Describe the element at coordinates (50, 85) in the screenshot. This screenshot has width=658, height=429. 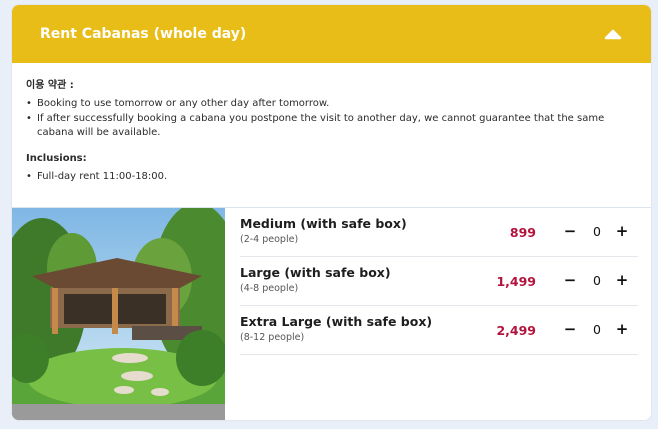
I see `terms-heading: 이용 약관 :` at that location.